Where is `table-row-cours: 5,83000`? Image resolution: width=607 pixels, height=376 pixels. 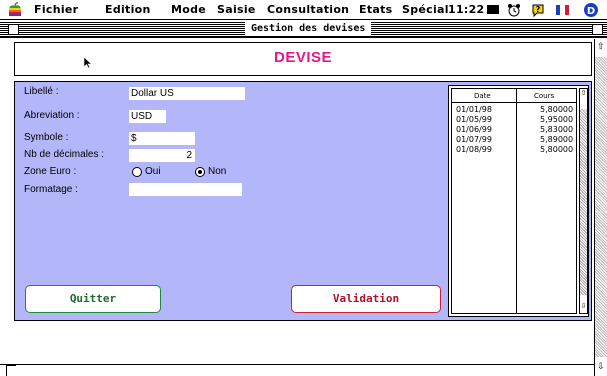
table-row-cours: 5,83000 is located at coordinates (556, 129).